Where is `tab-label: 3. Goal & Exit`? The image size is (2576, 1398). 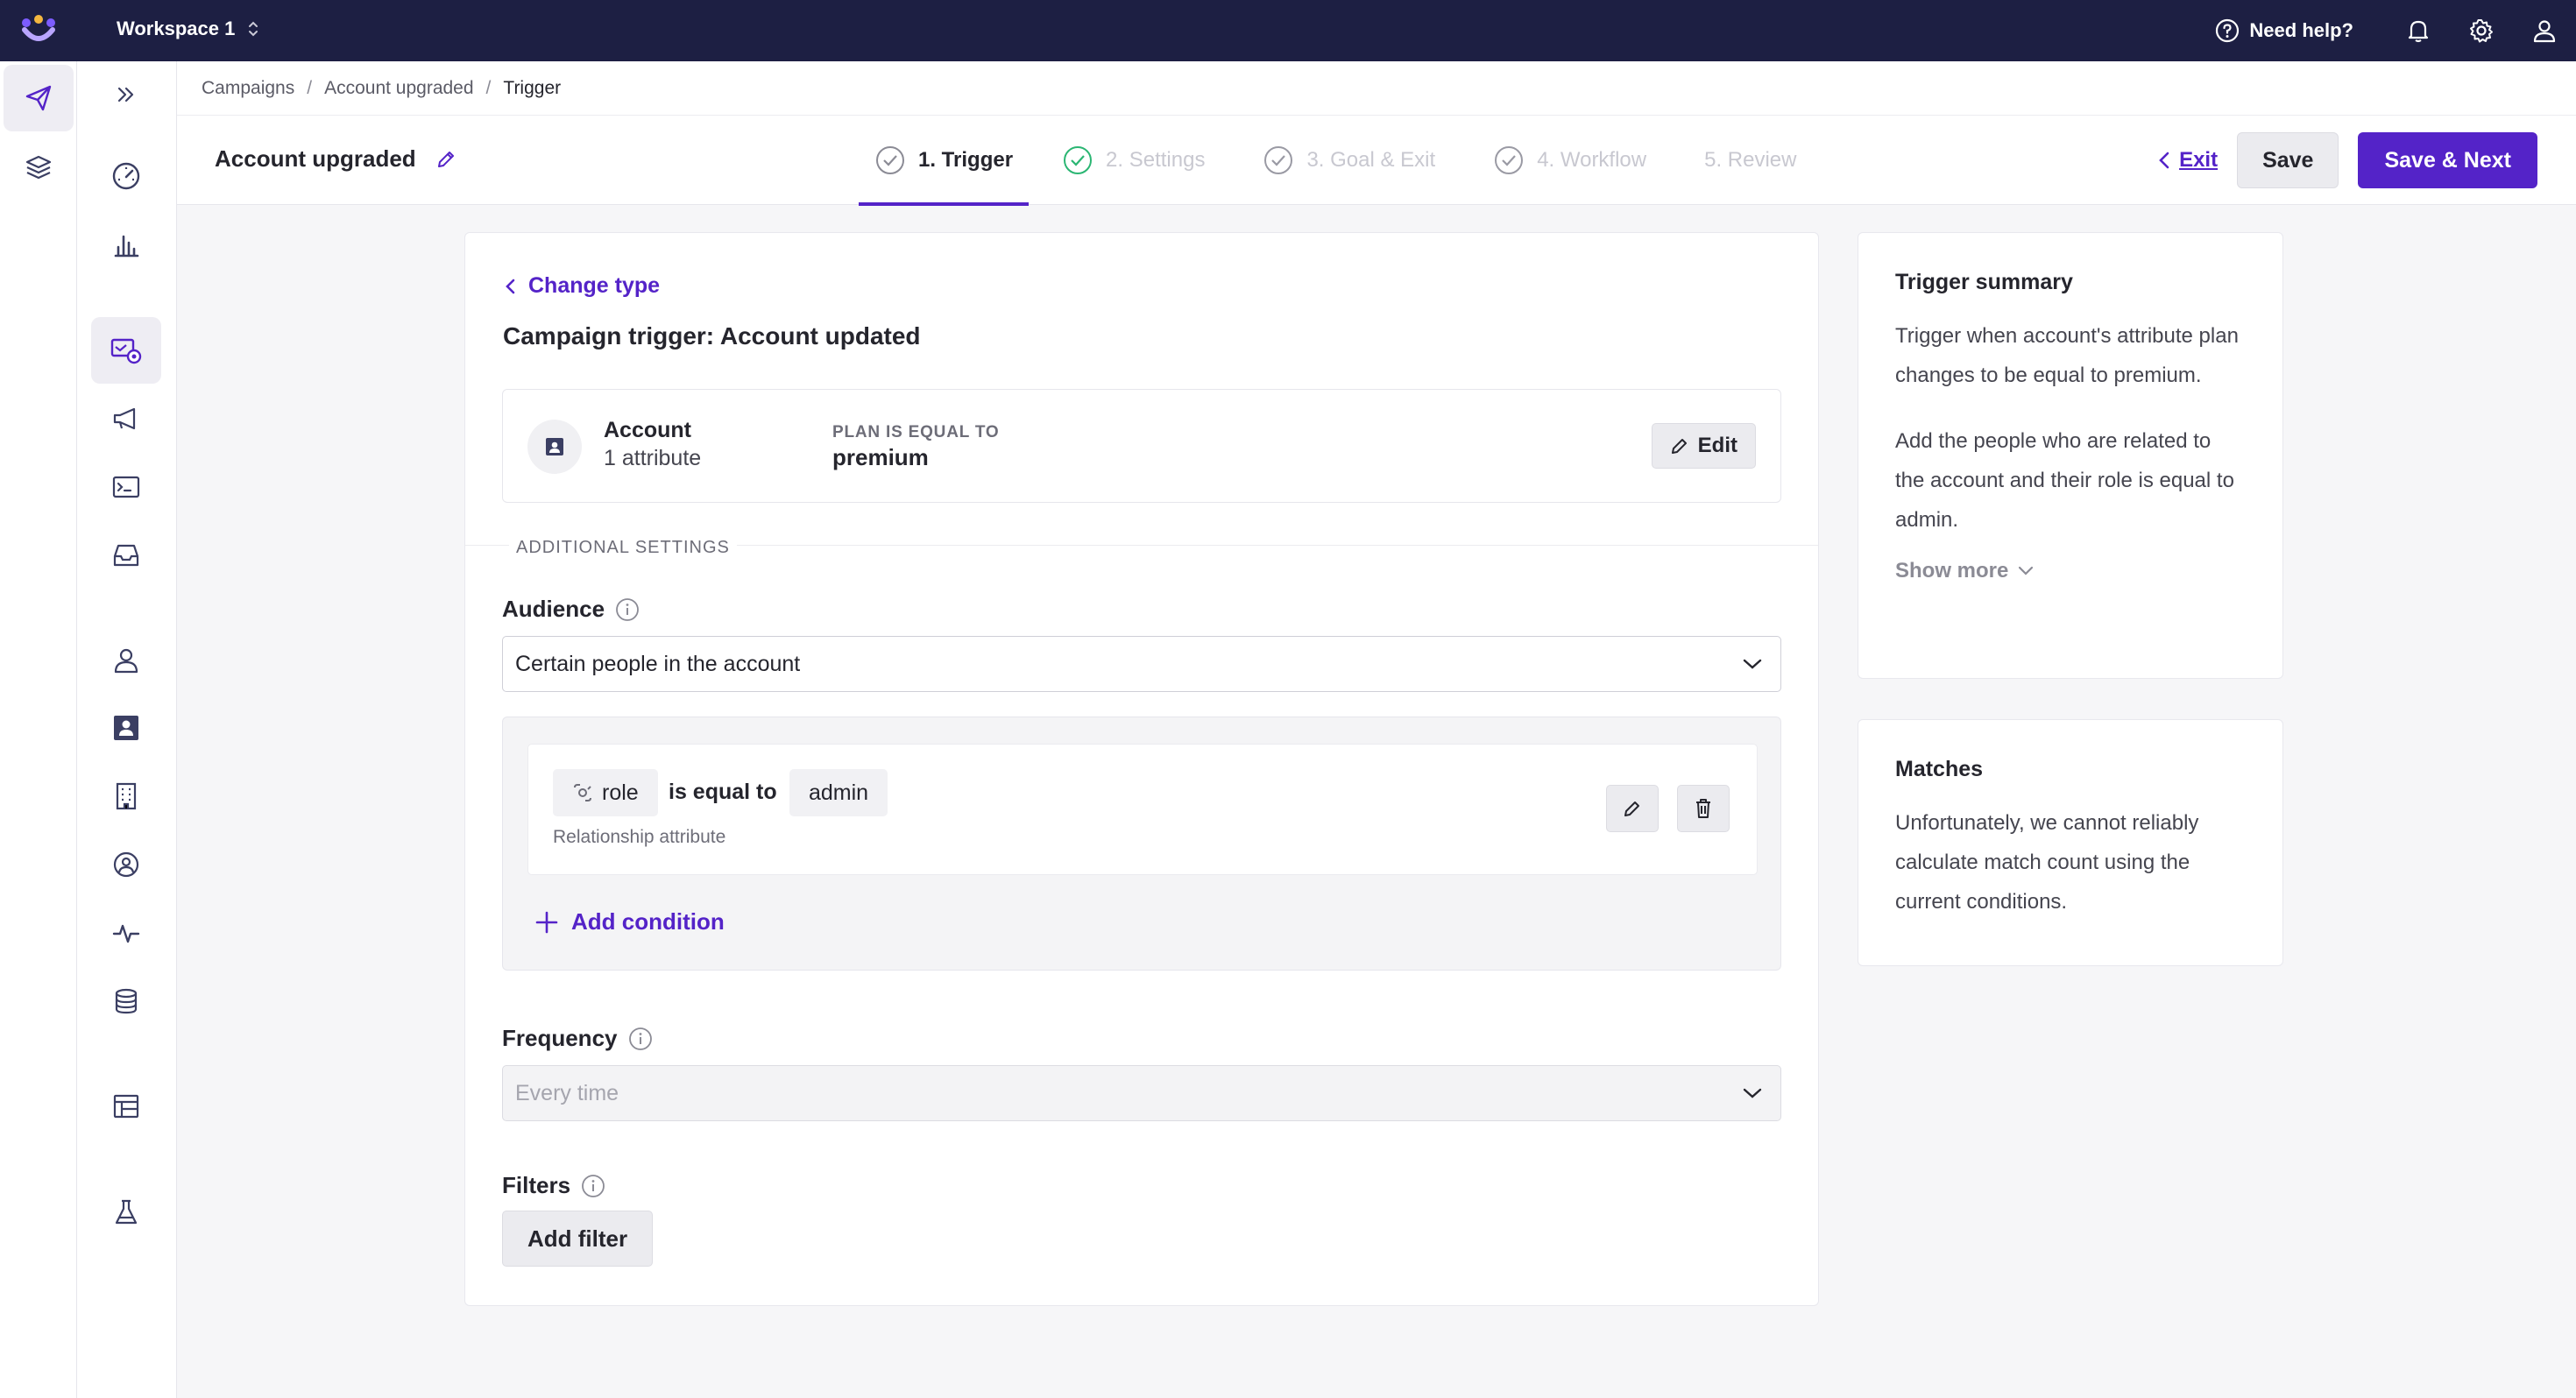 tab-label: 3. Goal & Exit is located at coordinates (1371, 160).